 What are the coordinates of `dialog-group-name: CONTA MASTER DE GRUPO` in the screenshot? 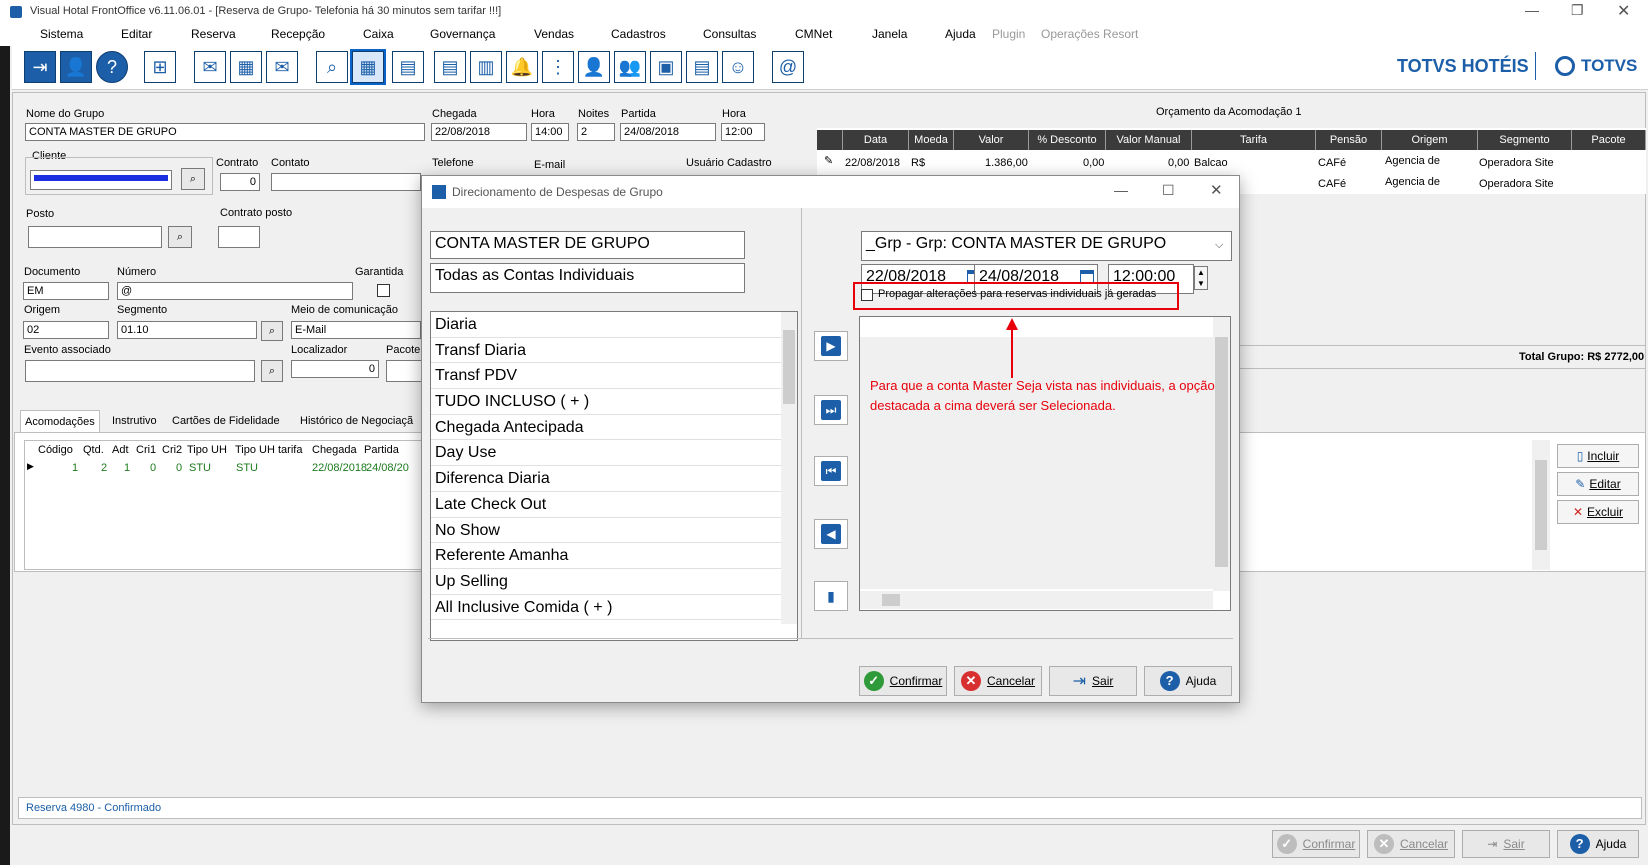 It's located at (587, 245).